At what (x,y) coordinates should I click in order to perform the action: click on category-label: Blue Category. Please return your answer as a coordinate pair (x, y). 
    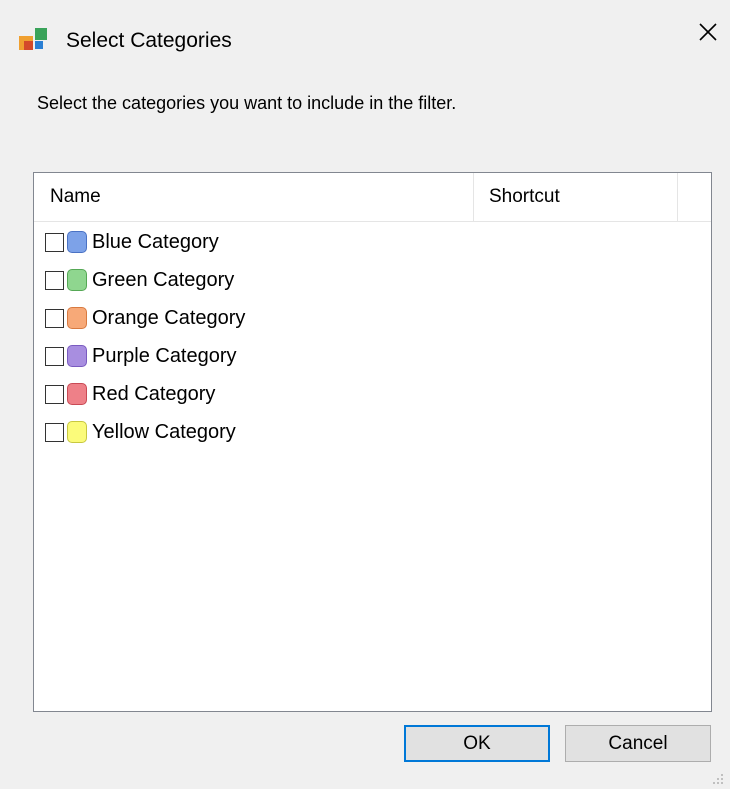
    Looking at the image, I should click on (155, 242).